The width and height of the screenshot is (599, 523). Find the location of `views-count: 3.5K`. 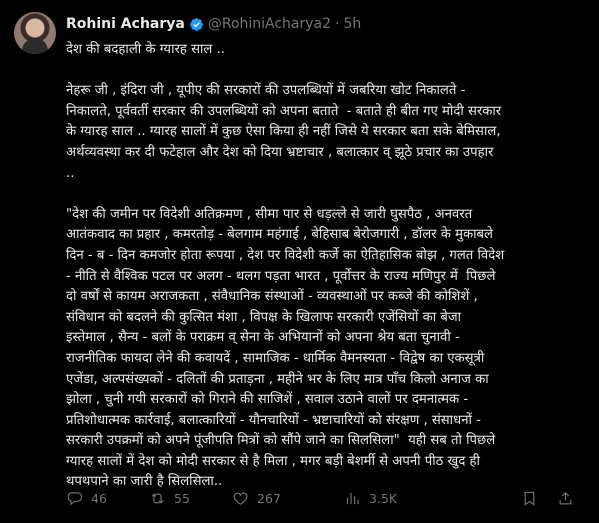

views-count: 3.5K is located at coordinates (383, 498).